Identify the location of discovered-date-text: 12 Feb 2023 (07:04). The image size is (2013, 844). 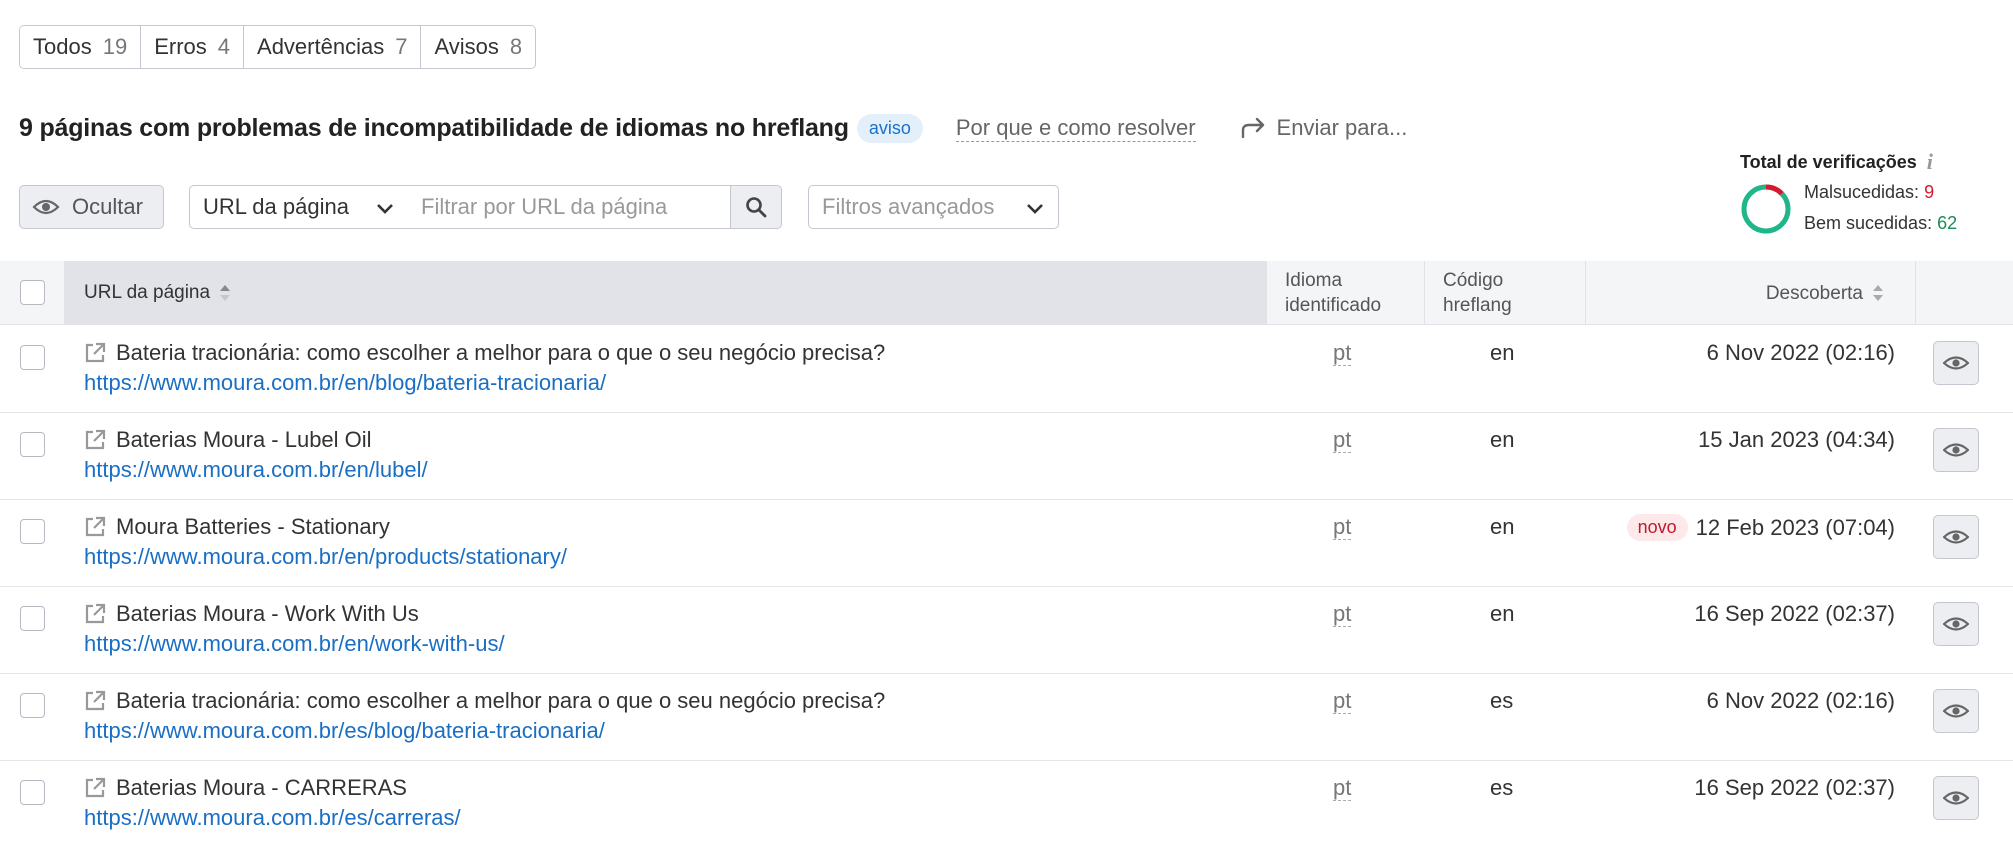
(1795, 527).